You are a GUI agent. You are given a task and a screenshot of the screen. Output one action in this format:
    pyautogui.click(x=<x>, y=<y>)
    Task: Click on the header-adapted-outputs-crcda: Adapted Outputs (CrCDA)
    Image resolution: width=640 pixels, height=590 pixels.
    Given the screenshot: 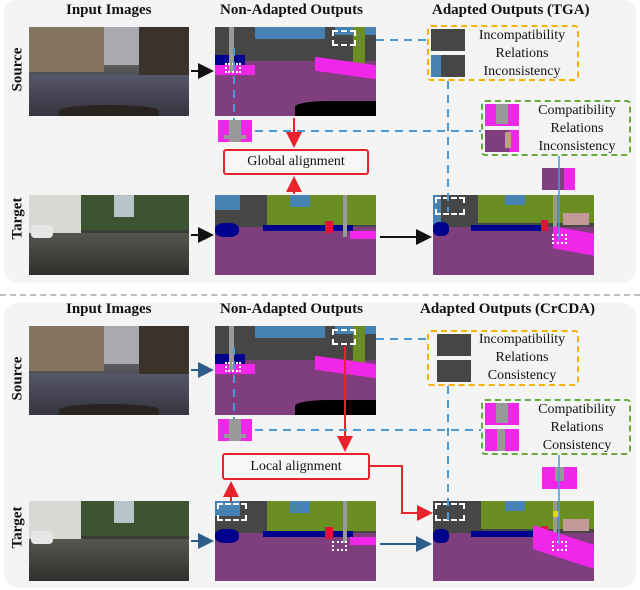 What is the action you would take?
    pyautogui.click(x=508, y=309)
    